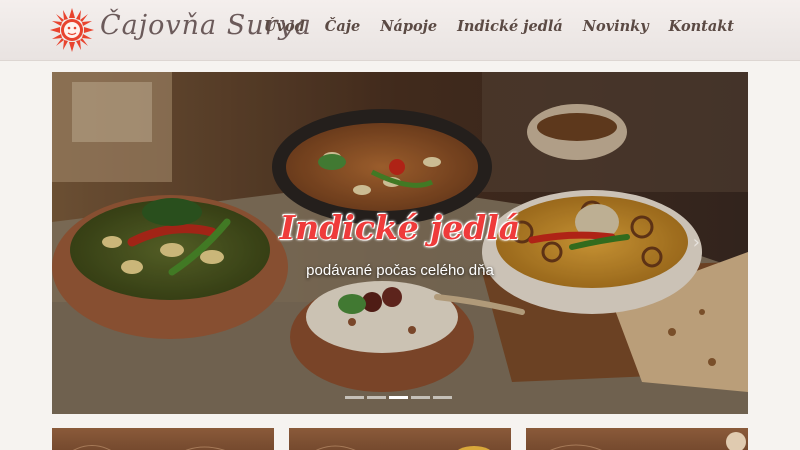 Image resolution: width=800 pixels, height=450 pixels. I want to click on hero-title: Indické jedlá, so click(400, 227).